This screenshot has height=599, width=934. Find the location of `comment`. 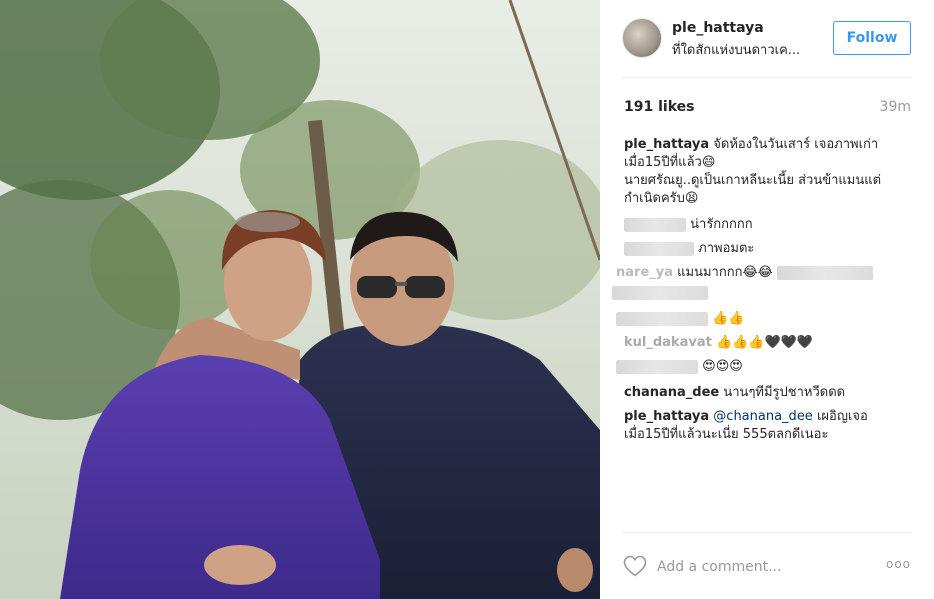

comment is located at coordinates (660, 293).